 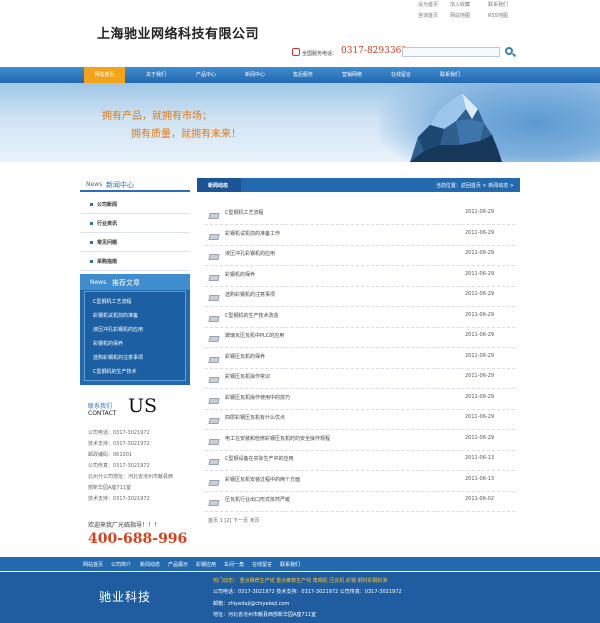 What do you see at coordinates (360, 379) in the screenshot?
I see `article-row: 彩钢压瓦机操作常识 2011-06-29` at bounding box center [360, 379].